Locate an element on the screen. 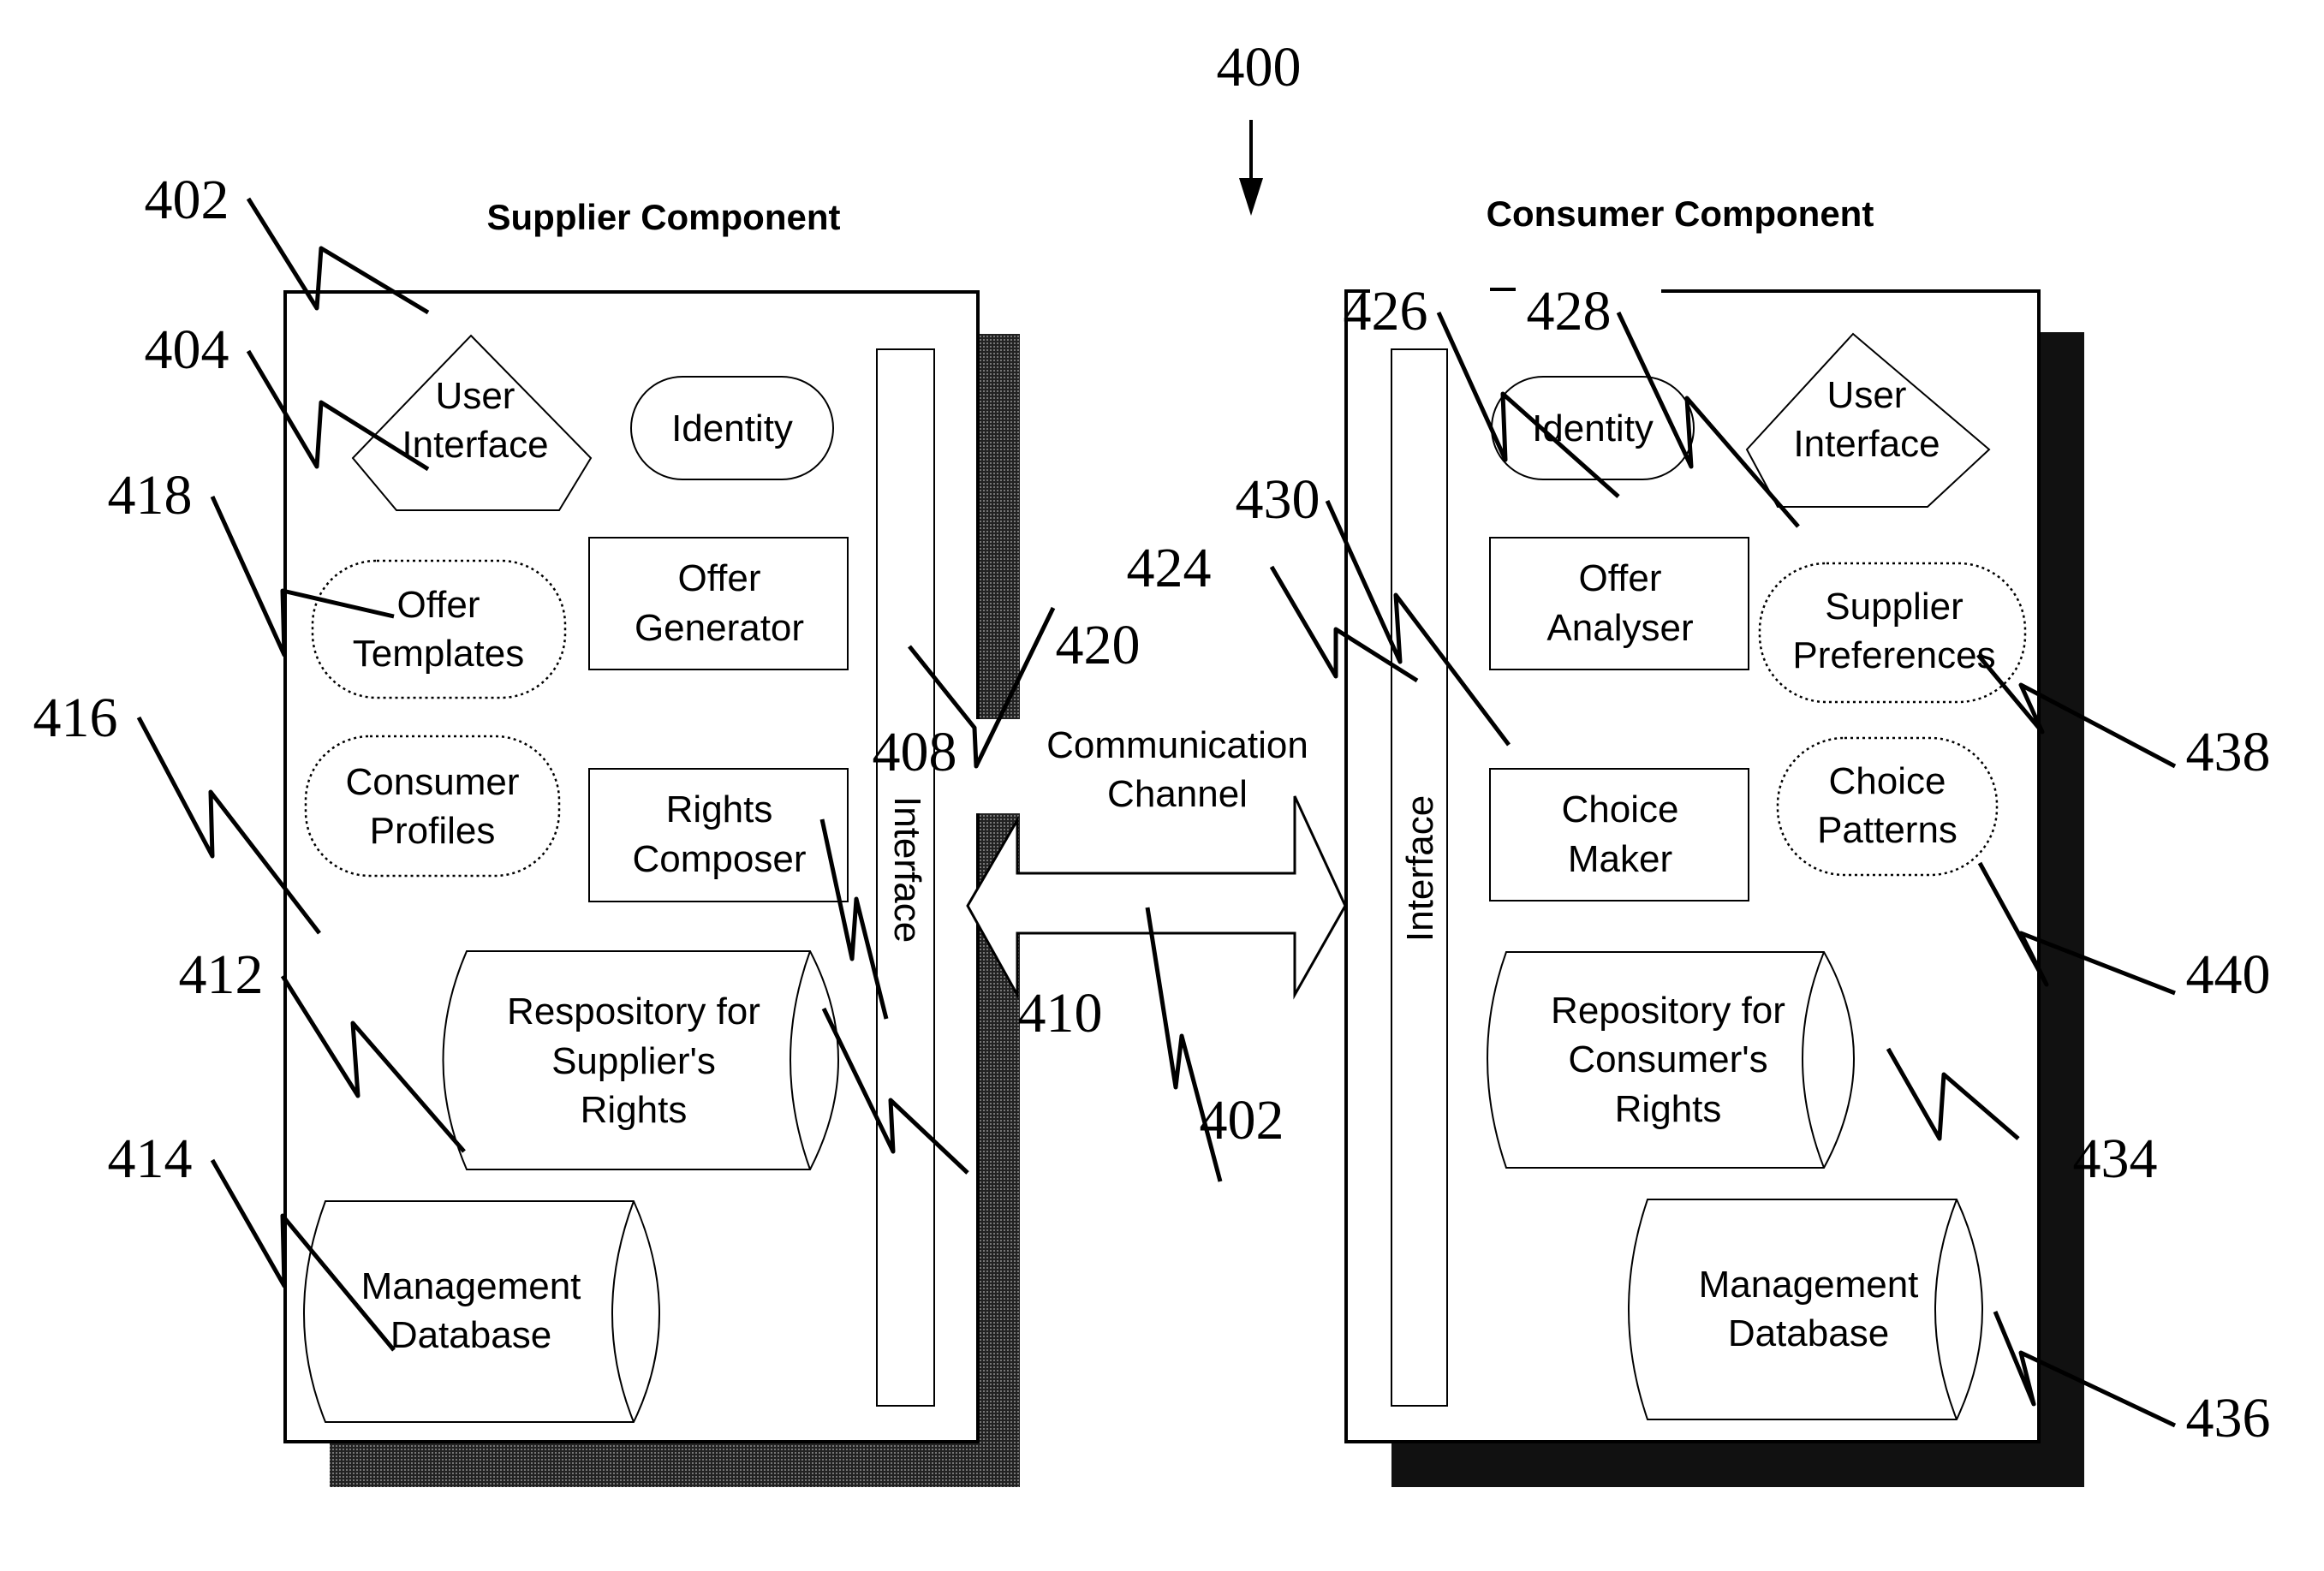 The height and width of the screenshot is (1571, 2324). supplier-rights-repository: Respository for Supplier's Rights is located at coordinates (640, 1060).